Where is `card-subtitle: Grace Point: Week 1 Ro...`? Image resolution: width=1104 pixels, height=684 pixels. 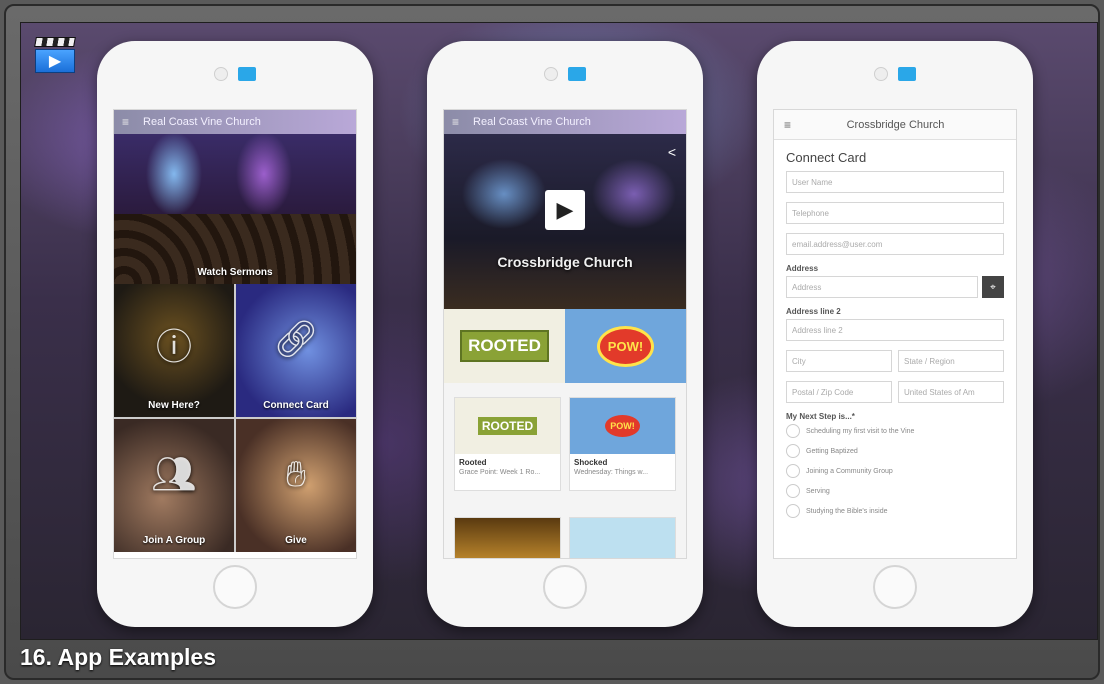
card-subtitle: Grace Point: Week 1 Ro... is located at coordinates (500, 472).